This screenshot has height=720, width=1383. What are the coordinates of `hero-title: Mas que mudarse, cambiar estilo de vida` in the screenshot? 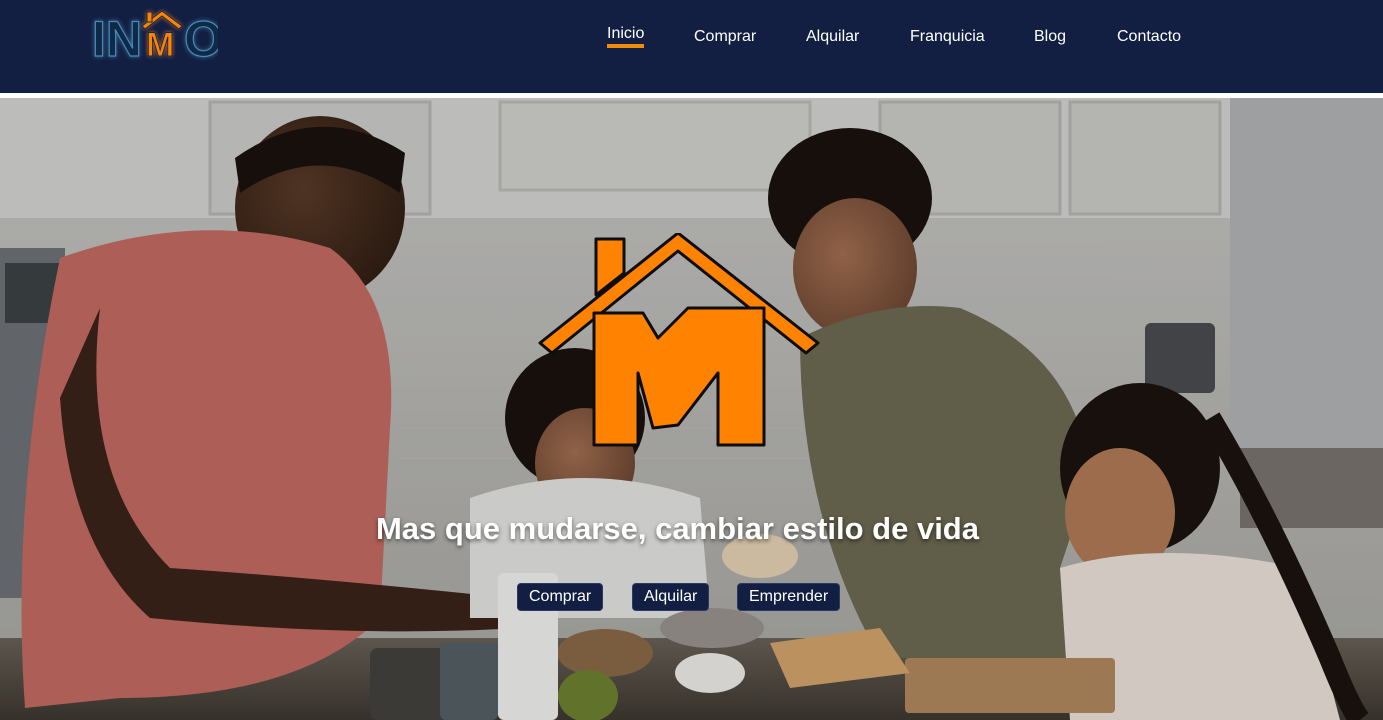 It's located at (677, 528).